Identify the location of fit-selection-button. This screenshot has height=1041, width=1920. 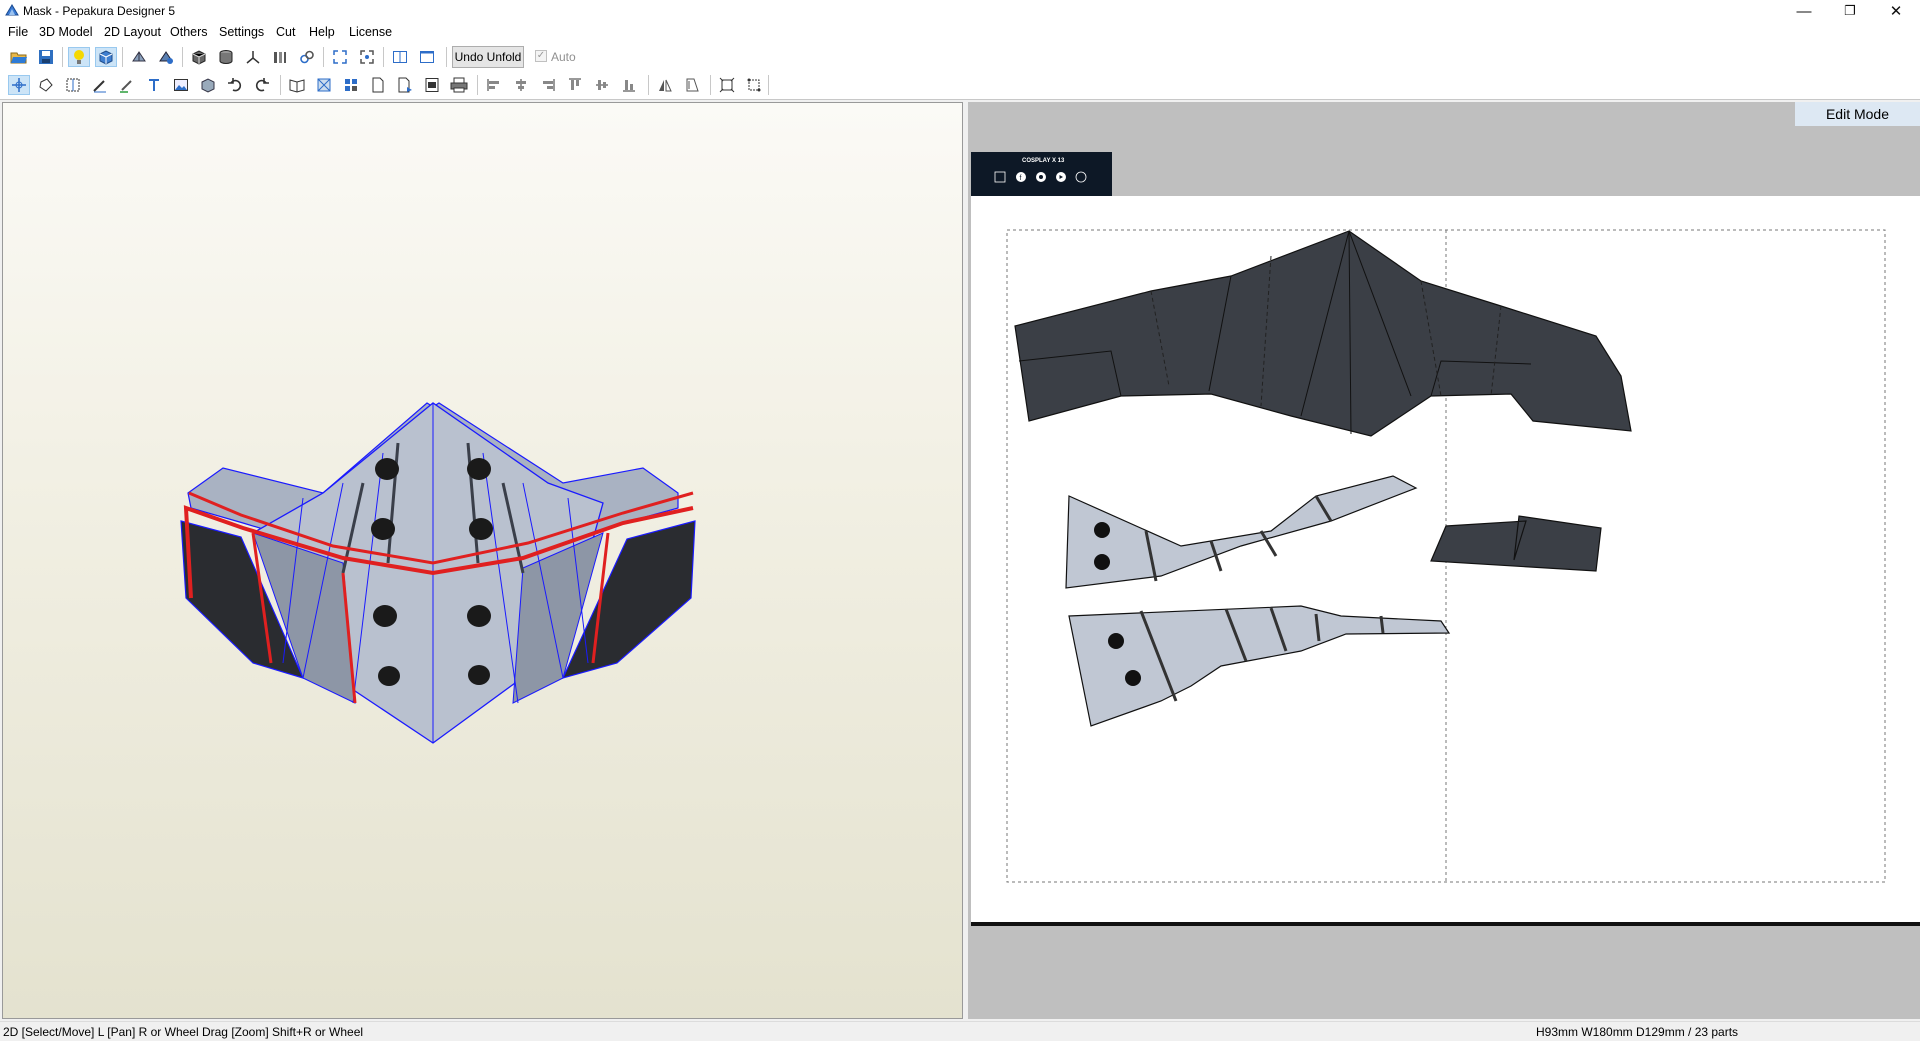
(367, 57).